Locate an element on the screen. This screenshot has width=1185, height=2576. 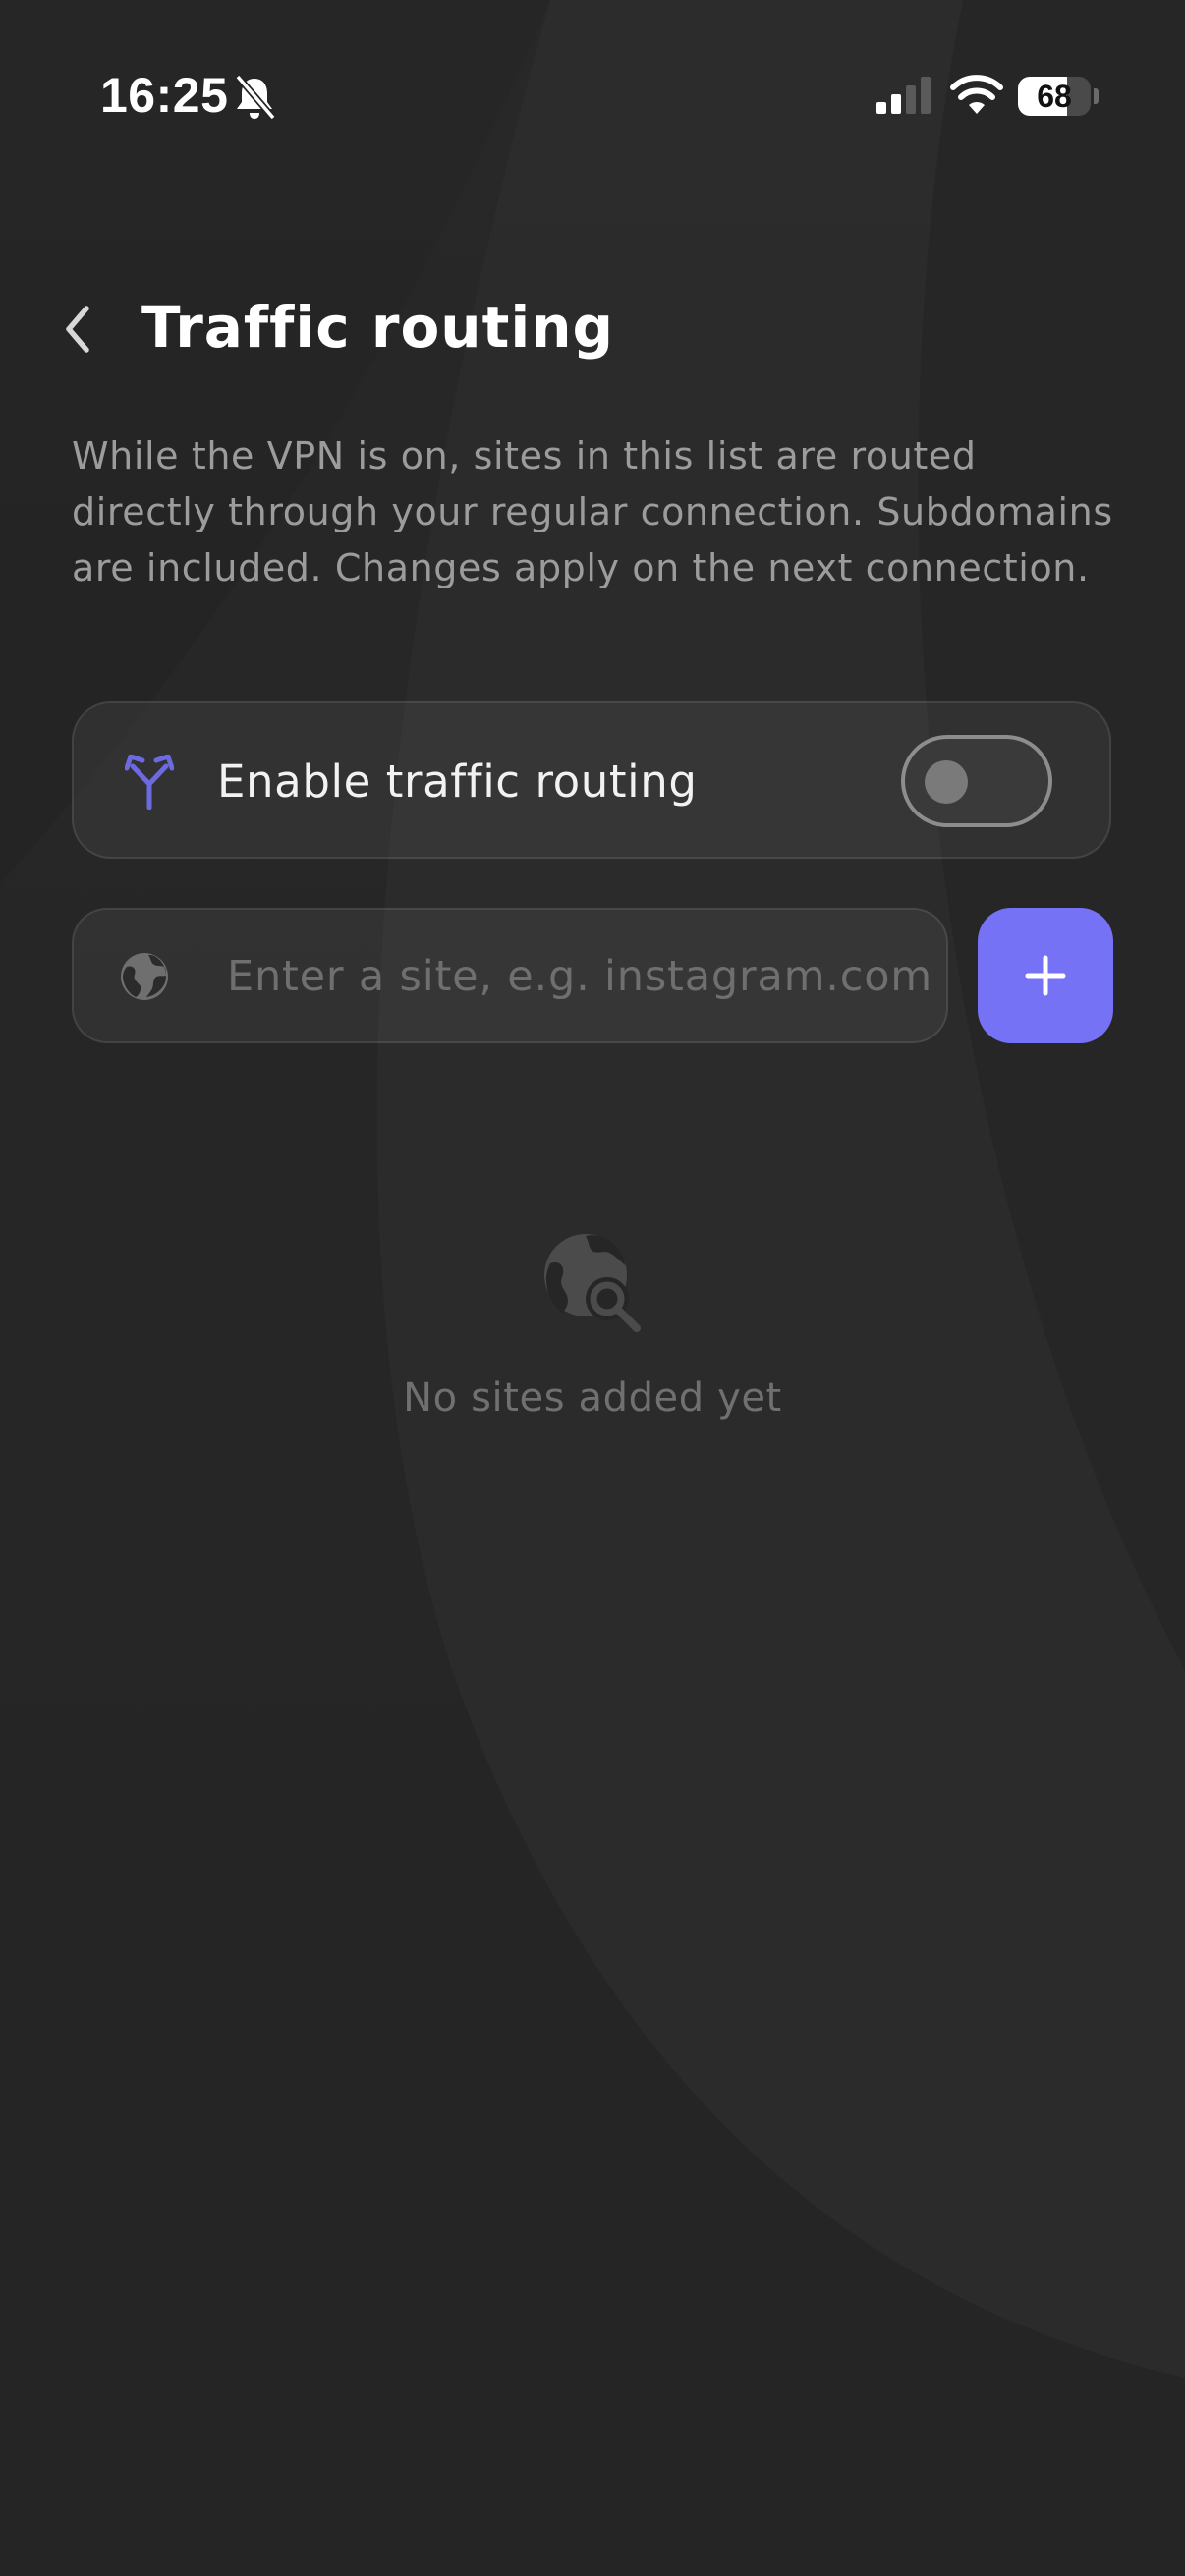
status-bar: 16:25 68 is located at coordinates (592, 98).